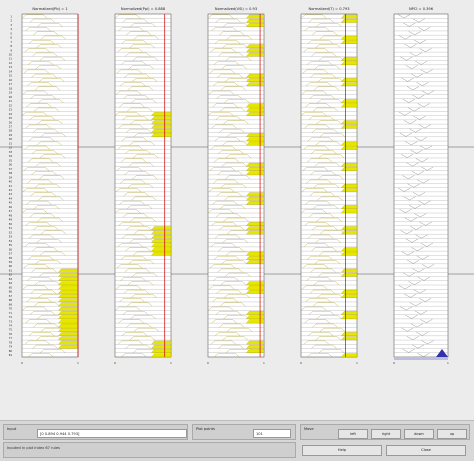 The width and height of the screenshot is (474, 461). I want to click on panel-title-vsi: Normalized(VSi) = 0.93, so click(236, 9).